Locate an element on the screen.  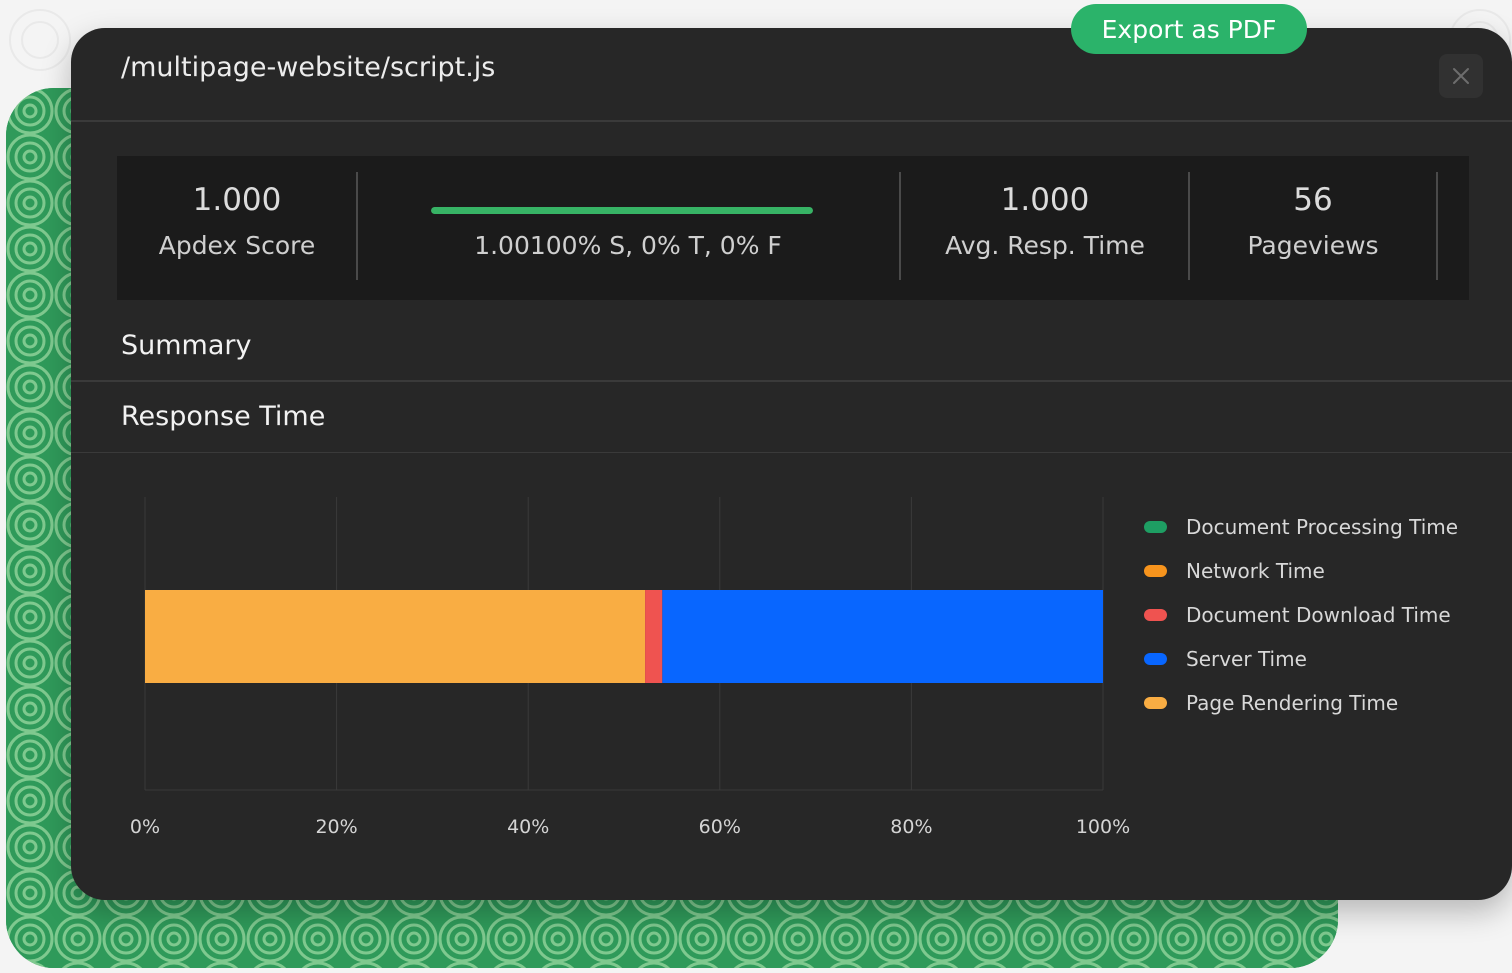
x-tick-label: 60% is located at coordinates (720, 827).